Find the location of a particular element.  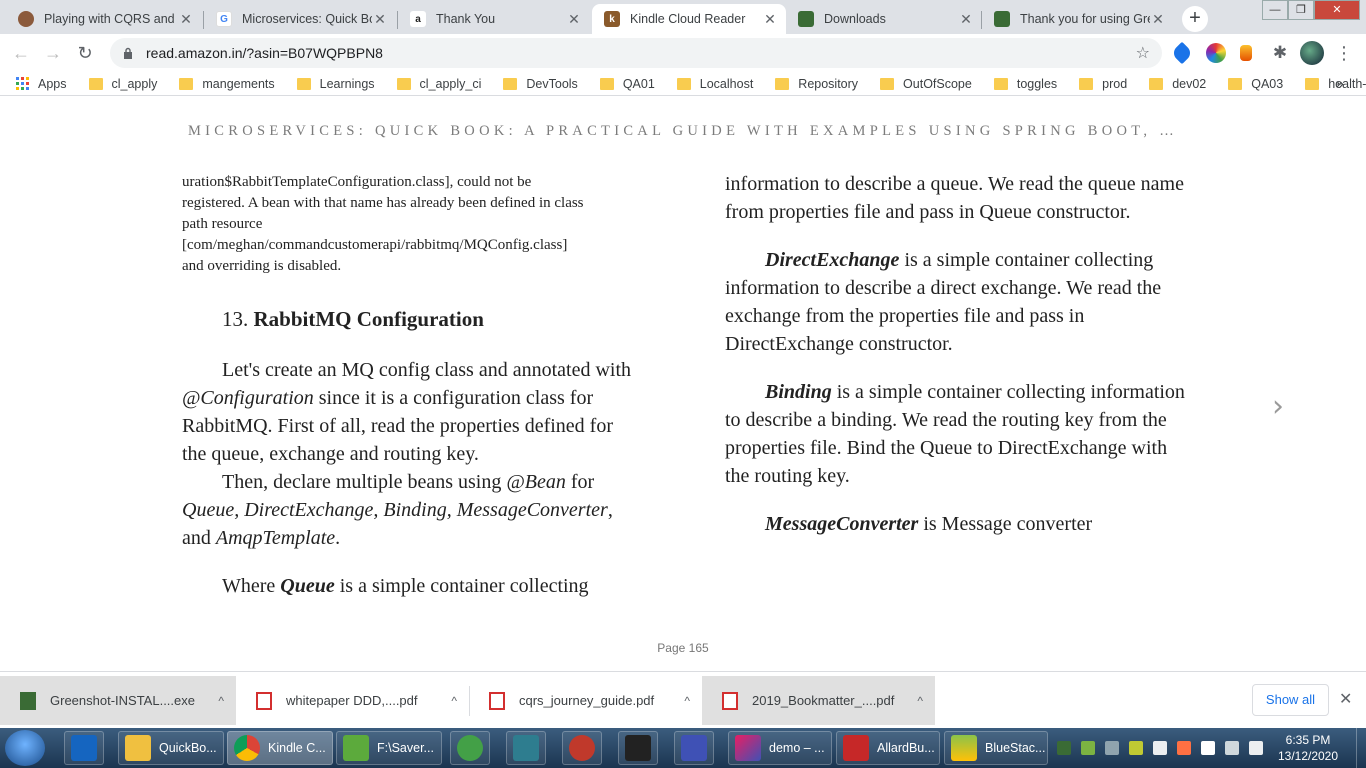

tab-microservices: G Microservices: Quick Boo ✕ is located at coordinates (300, 19).